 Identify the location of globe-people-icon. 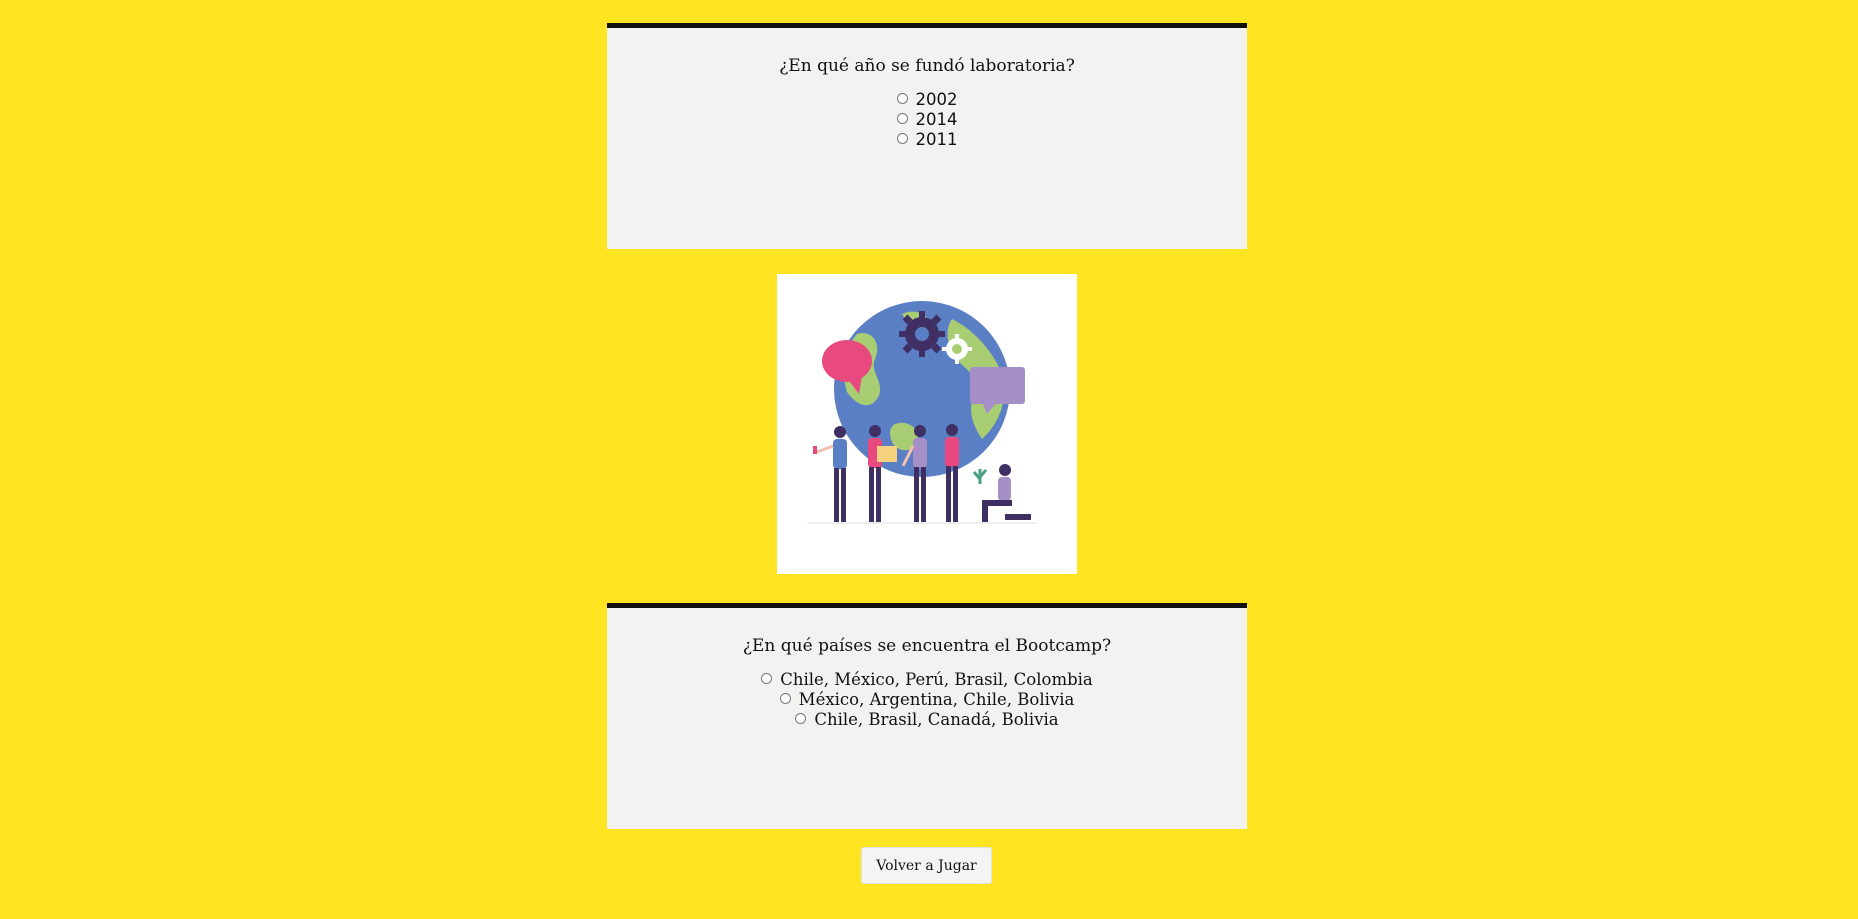
(922, 412).